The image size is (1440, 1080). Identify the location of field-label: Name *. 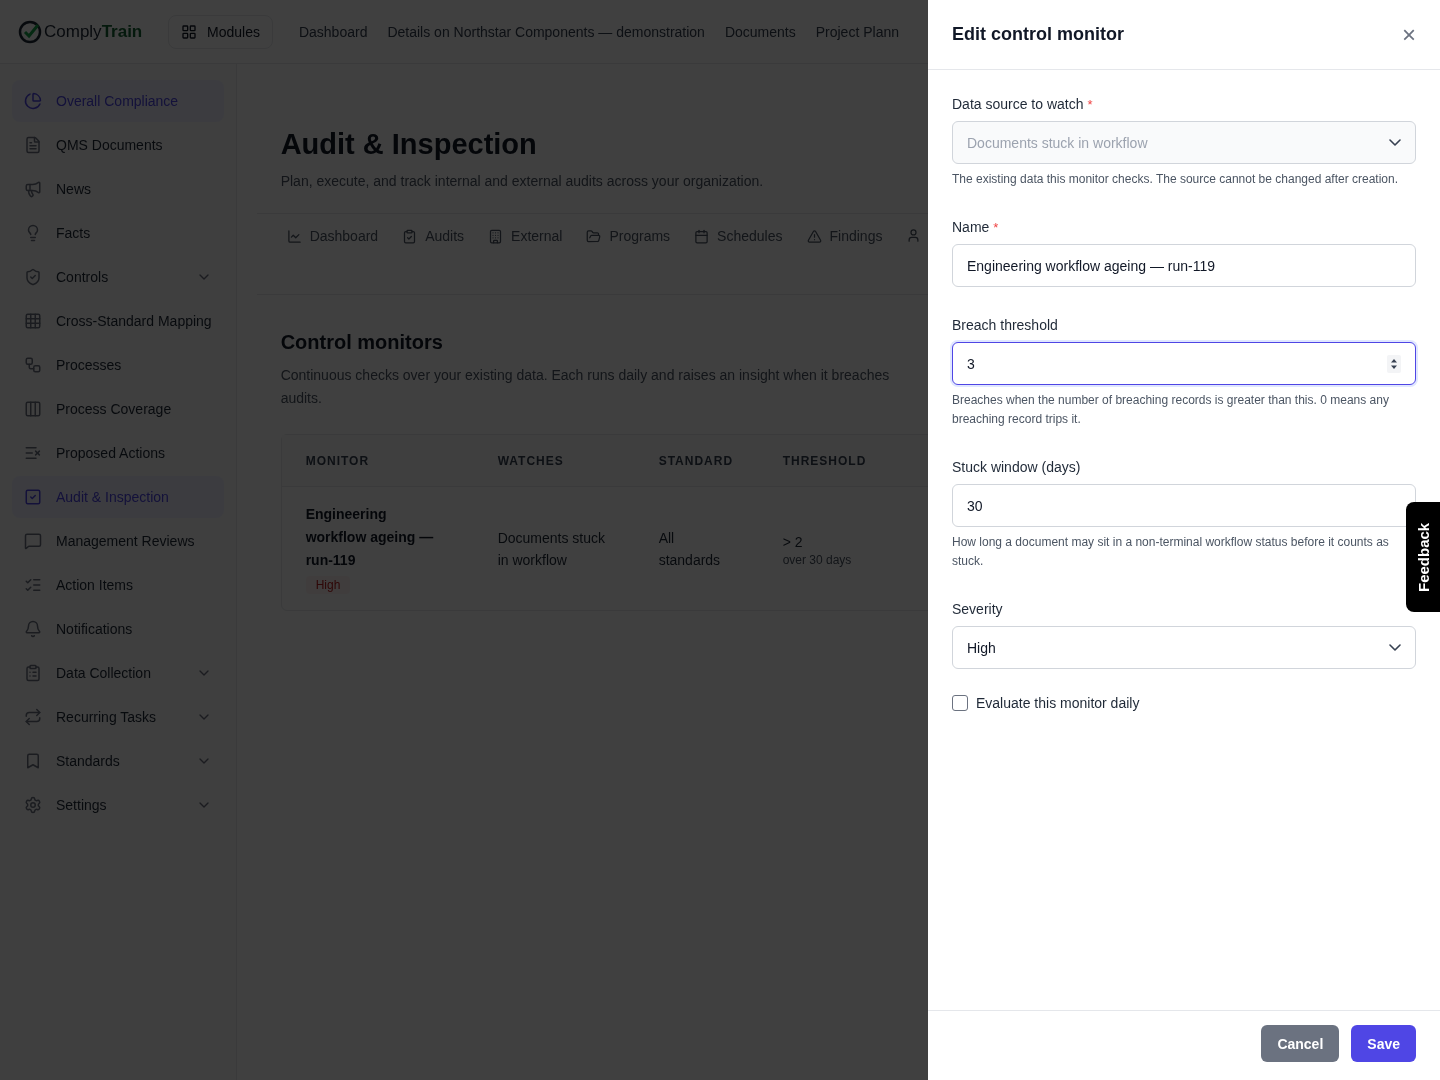
(976, 227).